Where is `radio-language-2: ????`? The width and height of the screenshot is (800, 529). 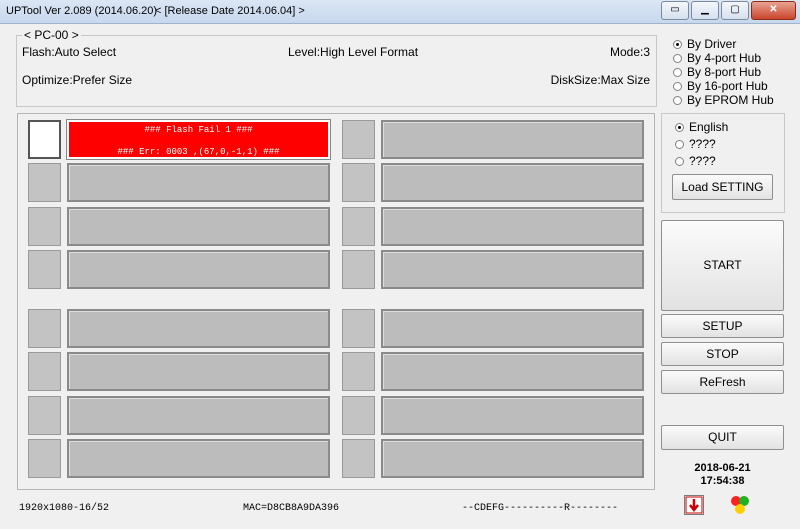 radio-language-2: ???? is located at coordinates (695, 144).